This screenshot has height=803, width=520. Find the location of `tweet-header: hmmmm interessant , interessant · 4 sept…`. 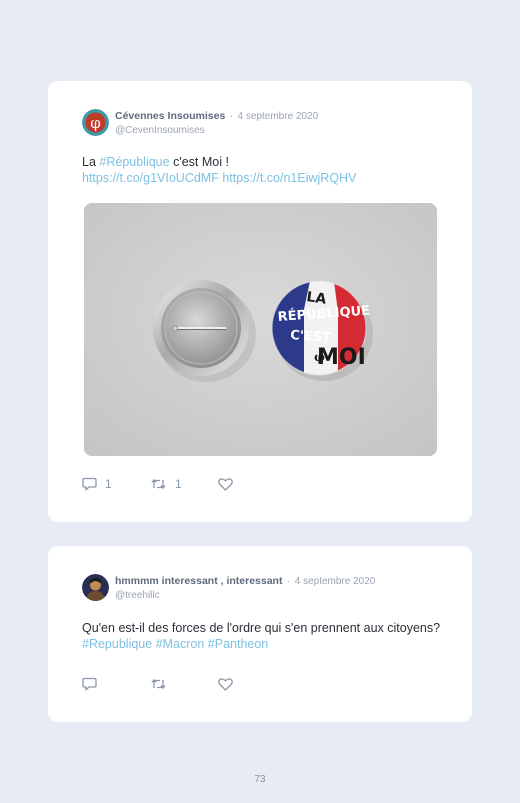

tweet-header: hmmmm interessant , interessant · 4 sept… is located at coordinates (228, 587).